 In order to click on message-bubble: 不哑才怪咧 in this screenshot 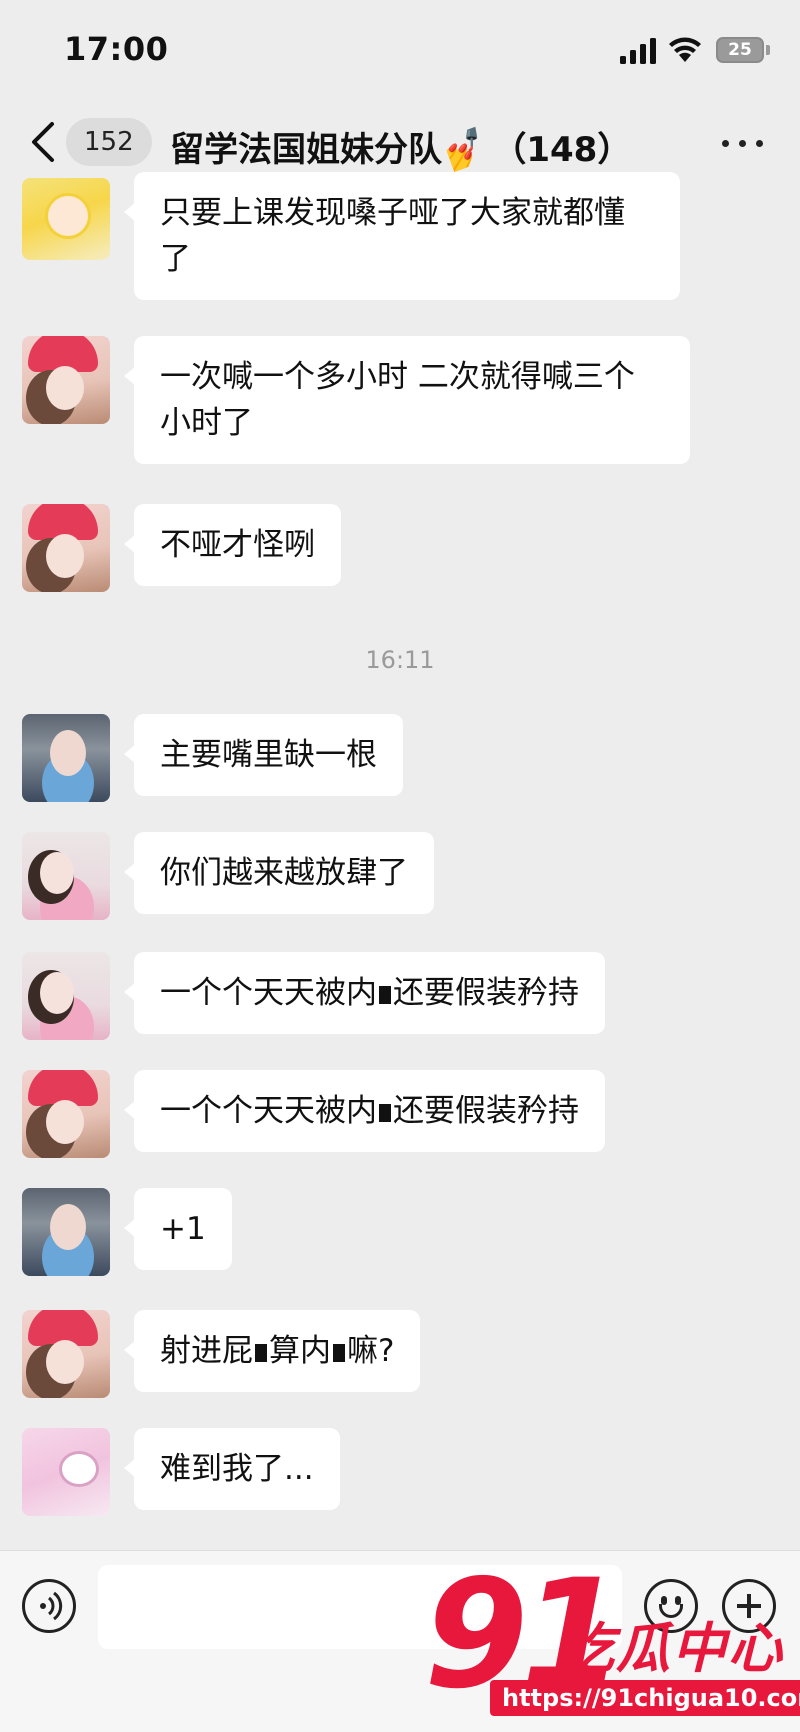, I will do `click(232, 545)`.